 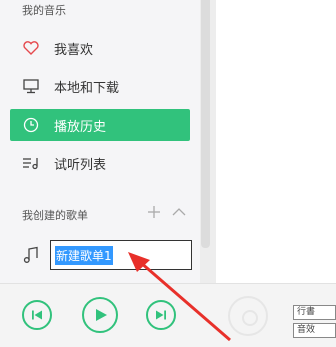 I want to click on sidebar-item-play-history: 播放历史, so click(x=100, y=125).